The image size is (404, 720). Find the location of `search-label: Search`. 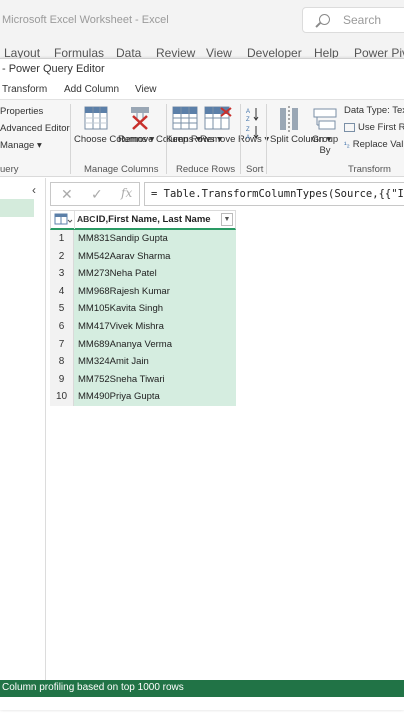

search-label: Search is located at coordinates (362, 20).